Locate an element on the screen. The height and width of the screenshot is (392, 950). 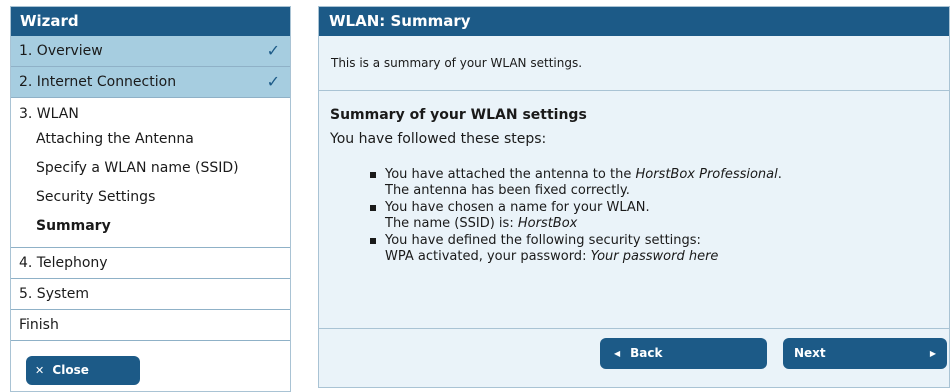
step-internet-connection: 2. Internet Connection ✓ is located at coordinates (150, 82).